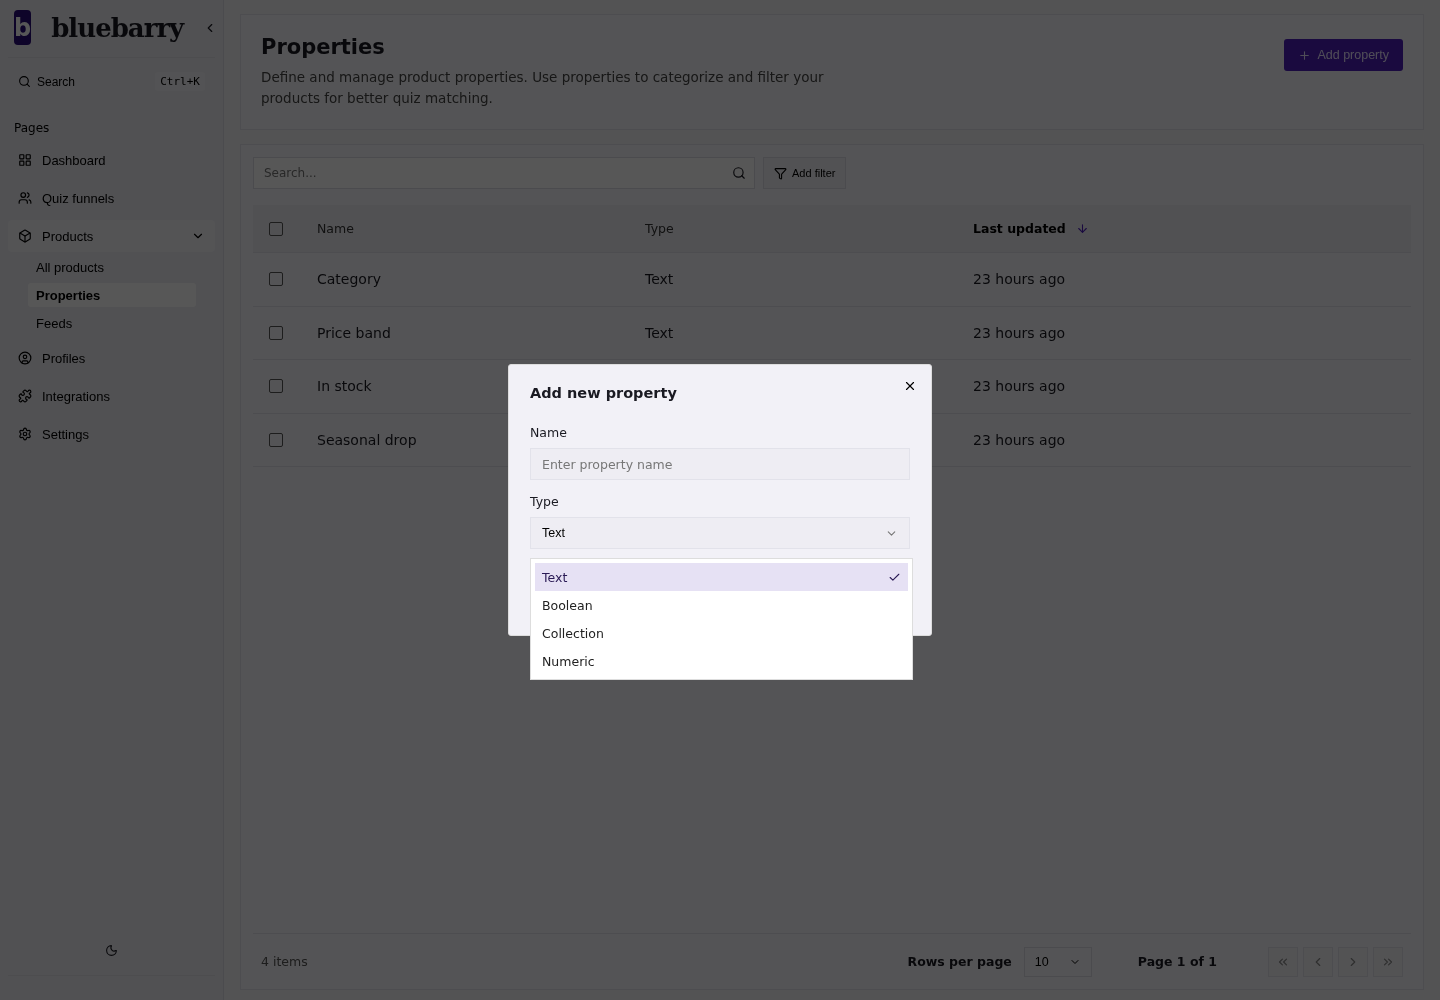  I want to click on nav-item: Integrations, so click(111, 396).